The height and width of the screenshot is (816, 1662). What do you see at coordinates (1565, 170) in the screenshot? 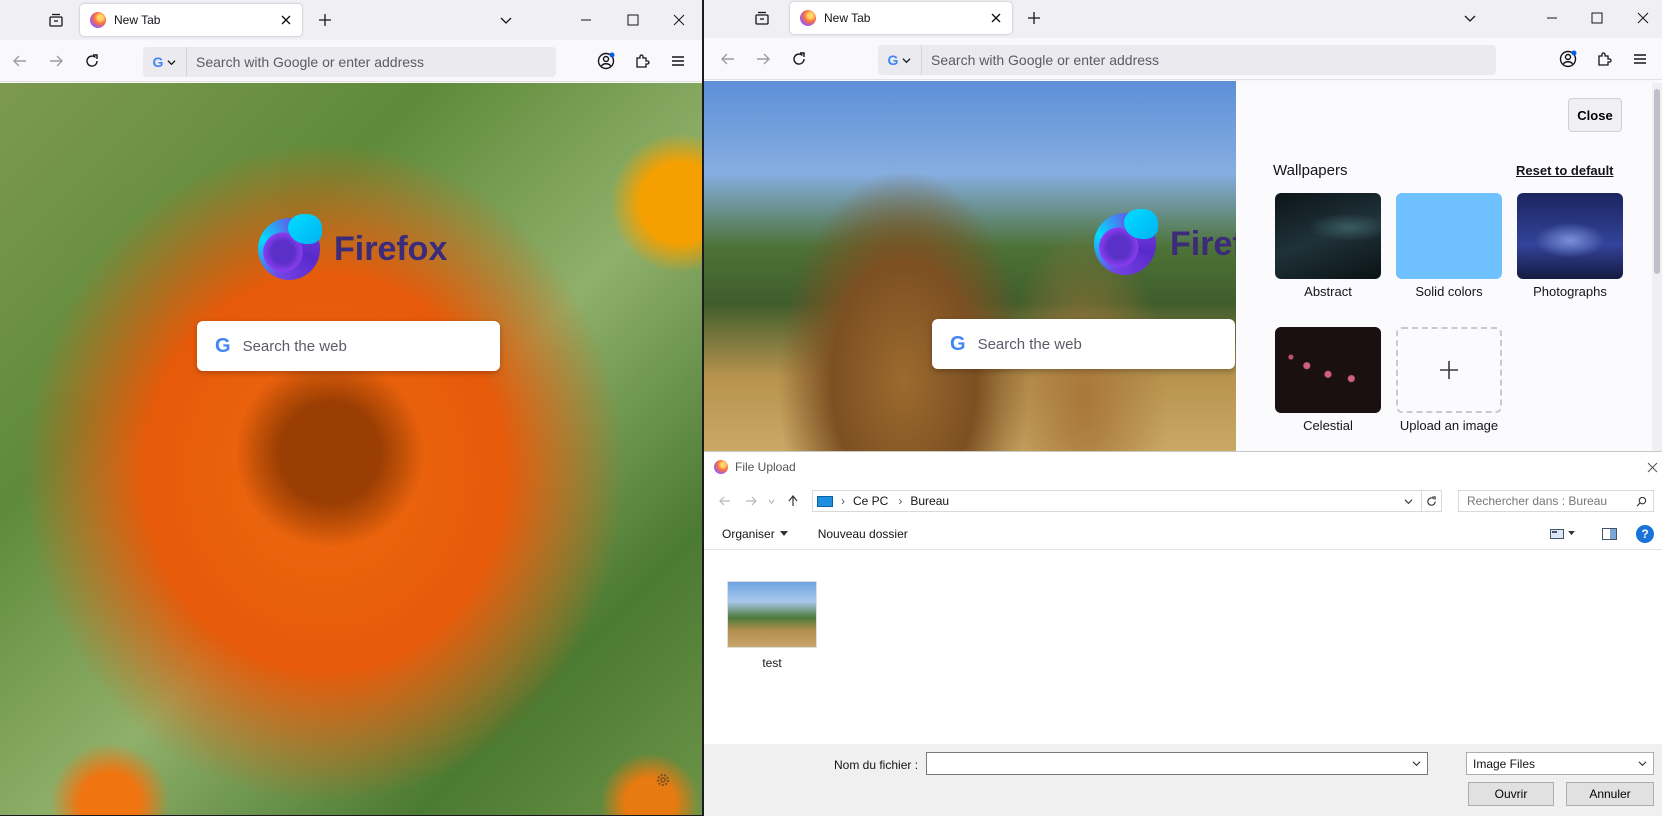
I see `reset-to-default-link: Reset to default` at bounding box center [1565, 170].